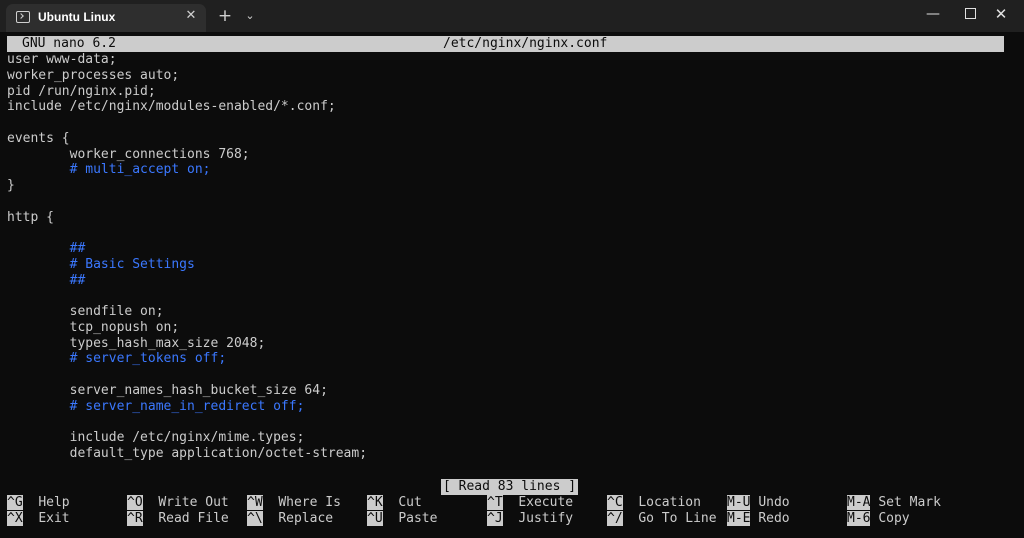 The width and height of the screenshot is (1024, 538). I want to click on shortcut-key: ^R, so click(135, 518).